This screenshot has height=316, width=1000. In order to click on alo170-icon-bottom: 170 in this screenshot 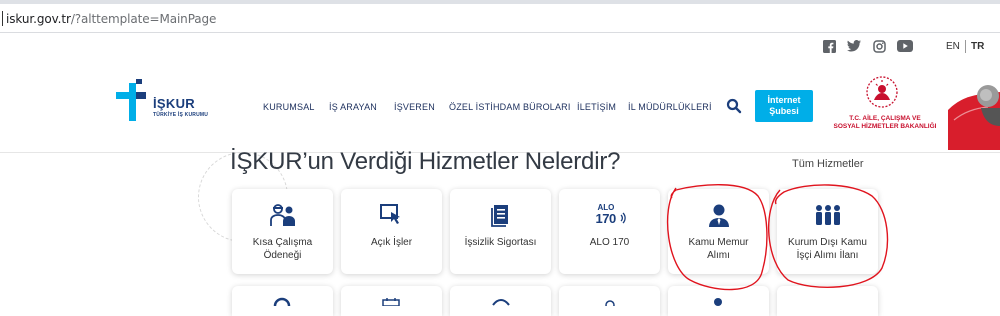, I will do `click(606, 218)`.